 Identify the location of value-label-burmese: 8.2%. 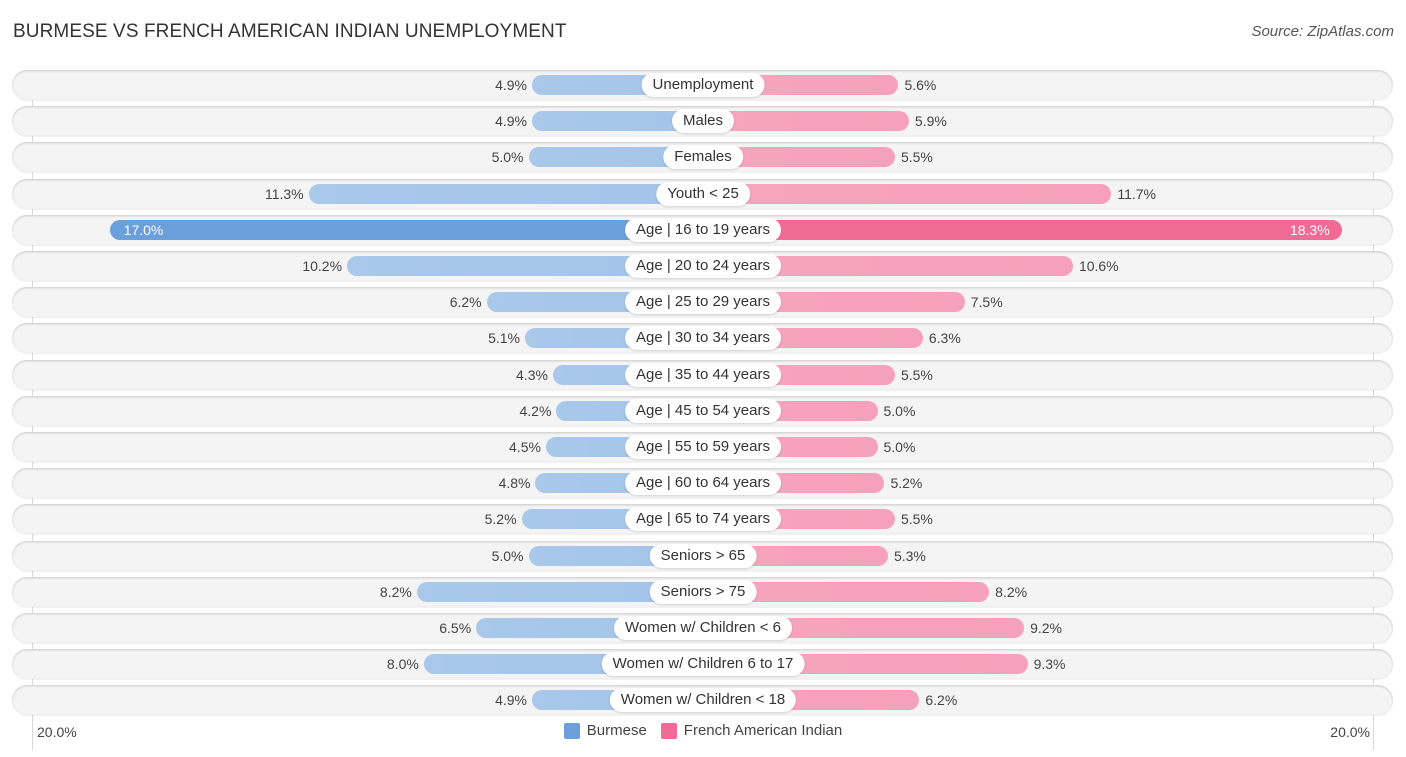
(395, 591).